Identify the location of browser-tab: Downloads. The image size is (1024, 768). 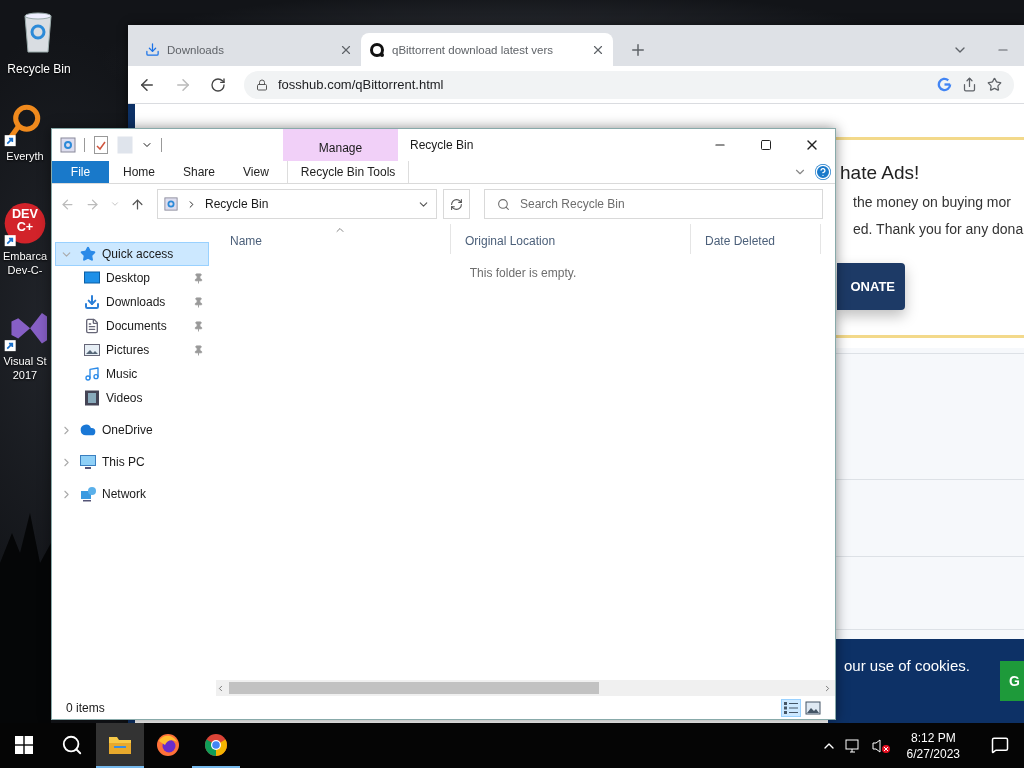
(249, 49).